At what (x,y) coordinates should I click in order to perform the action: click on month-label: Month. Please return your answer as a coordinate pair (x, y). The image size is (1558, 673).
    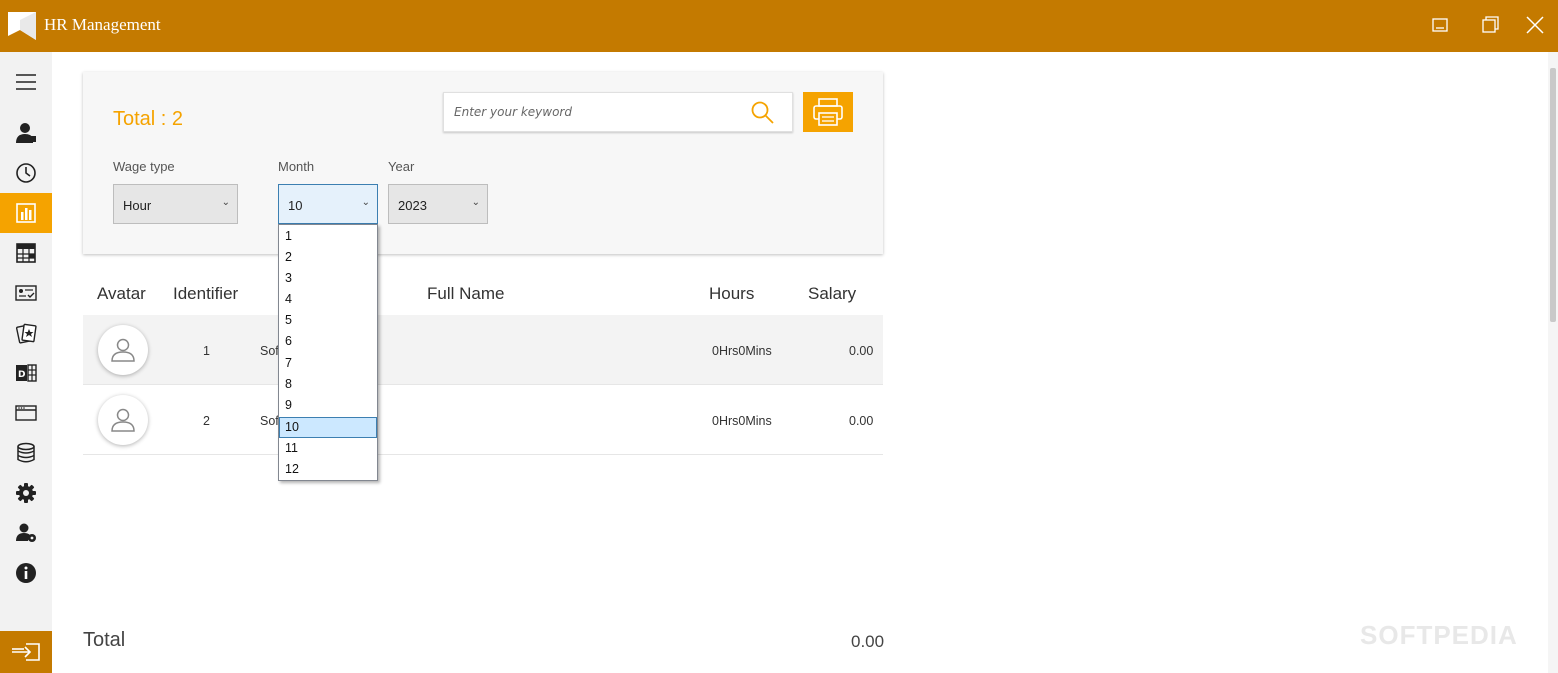
    Looking at the image, I should click on (296, 166).